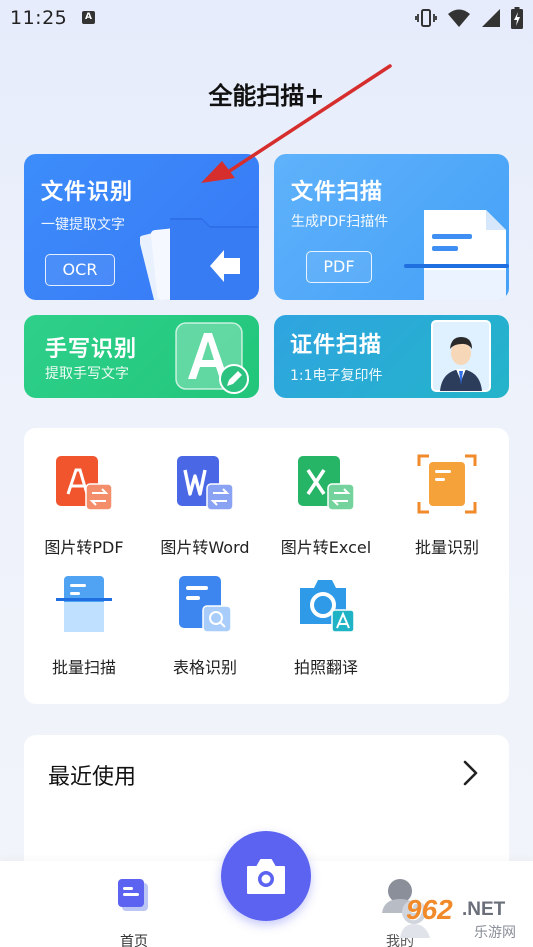  What do you see at coordinates (459, 18) in the screenshot?
I see `wifi-icon` at bounding box center [459, 18].